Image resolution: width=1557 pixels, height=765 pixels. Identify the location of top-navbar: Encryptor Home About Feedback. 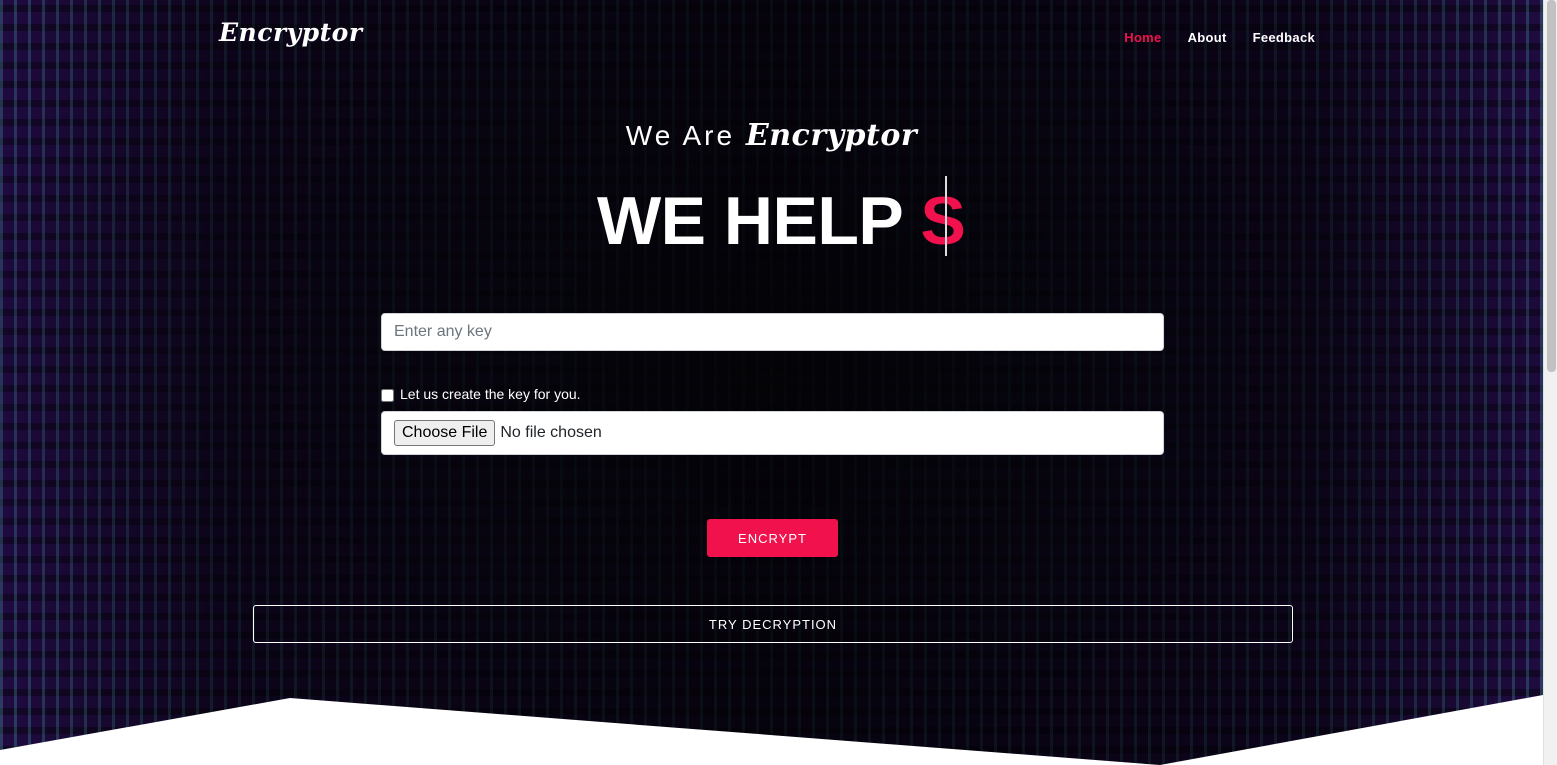
(771, 37).